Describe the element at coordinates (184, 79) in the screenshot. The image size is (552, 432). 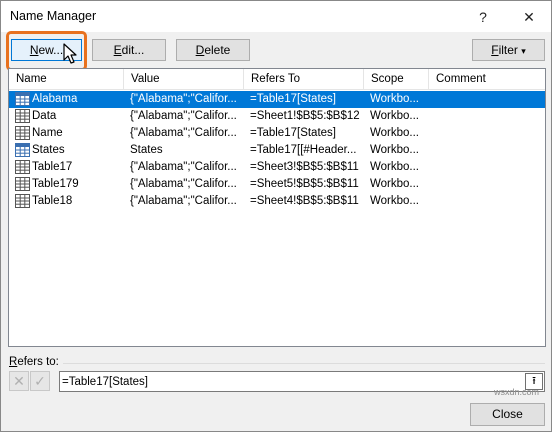
I see `column-header-value: Value` at that location.